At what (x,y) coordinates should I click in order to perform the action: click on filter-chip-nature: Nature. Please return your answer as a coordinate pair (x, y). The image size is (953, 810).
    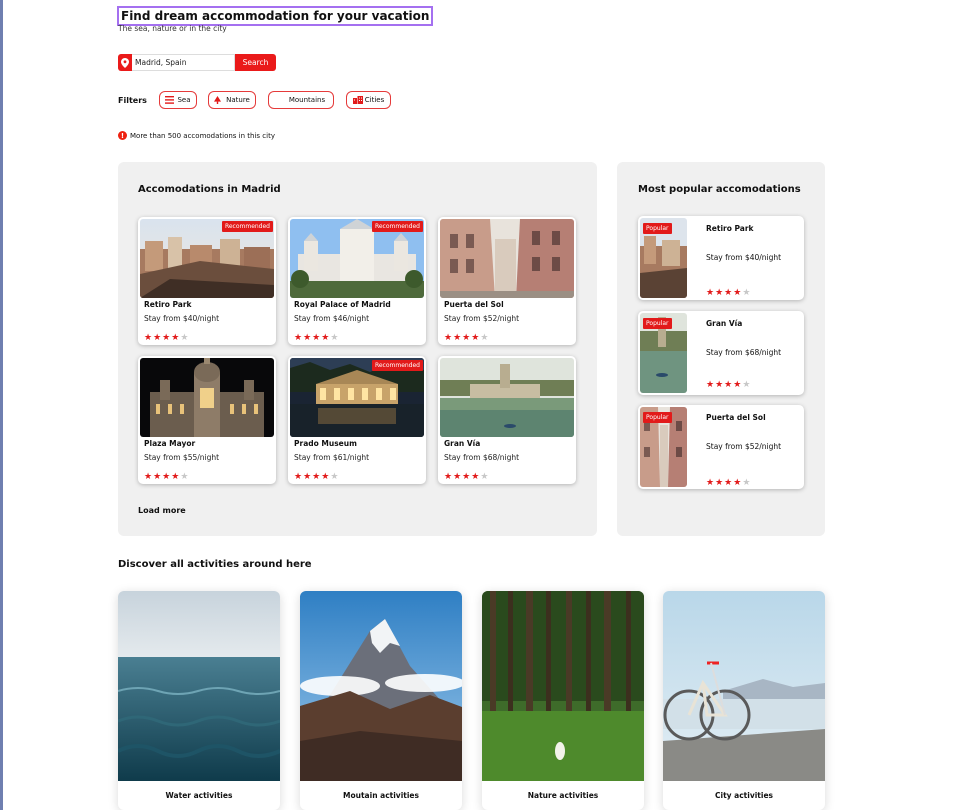
    Looking at the image, I should click on (232, 100).